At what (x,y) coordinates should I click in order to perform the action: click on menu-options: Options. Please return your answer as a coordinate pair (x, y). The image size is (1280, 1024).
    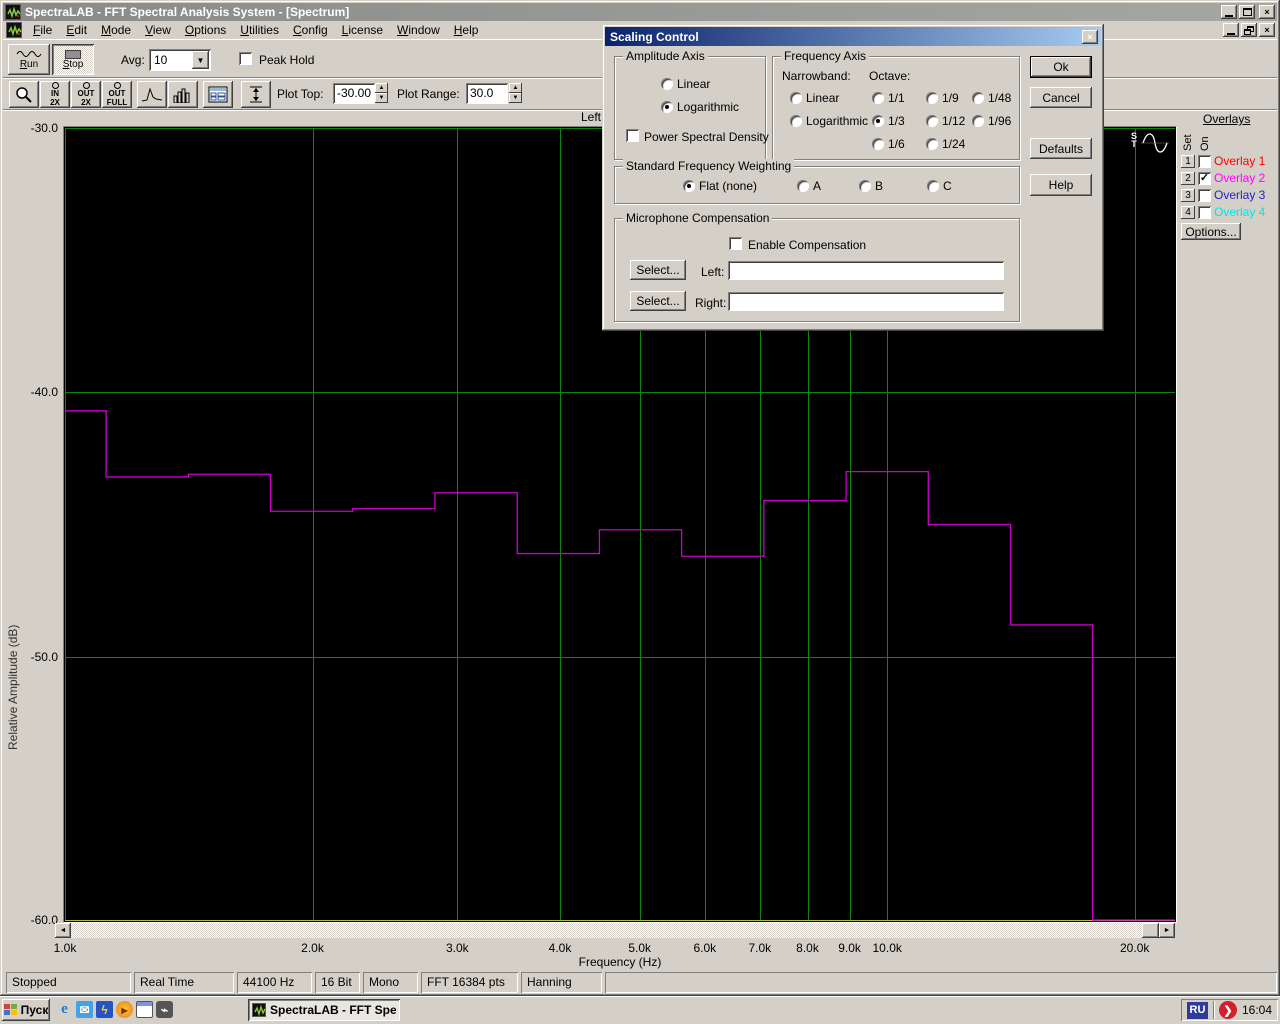
    Looking at the image, I should click on (205, 30).